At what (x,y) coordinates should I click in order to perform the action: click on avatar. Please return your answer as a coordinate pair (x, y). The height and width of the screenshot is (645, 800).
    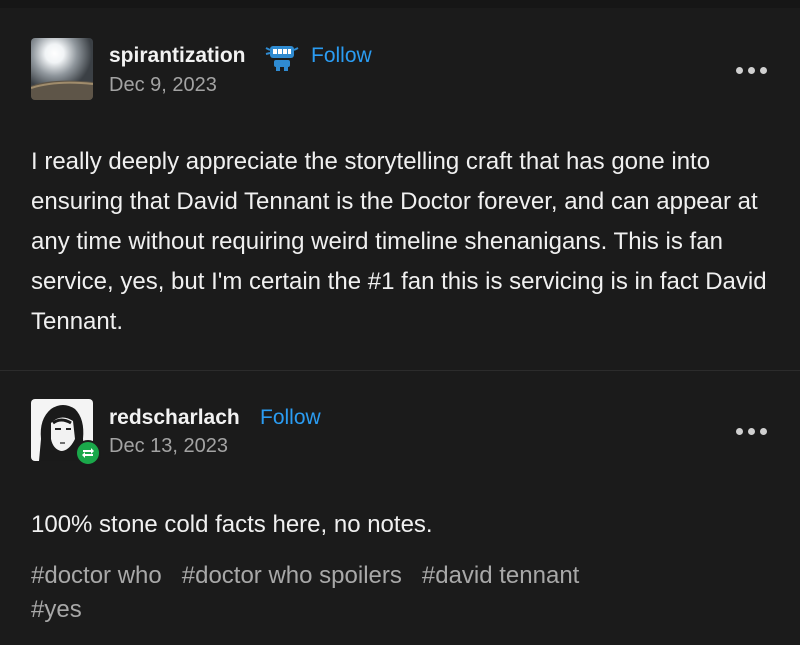
    Looking at the image, I should click on (62, 69).